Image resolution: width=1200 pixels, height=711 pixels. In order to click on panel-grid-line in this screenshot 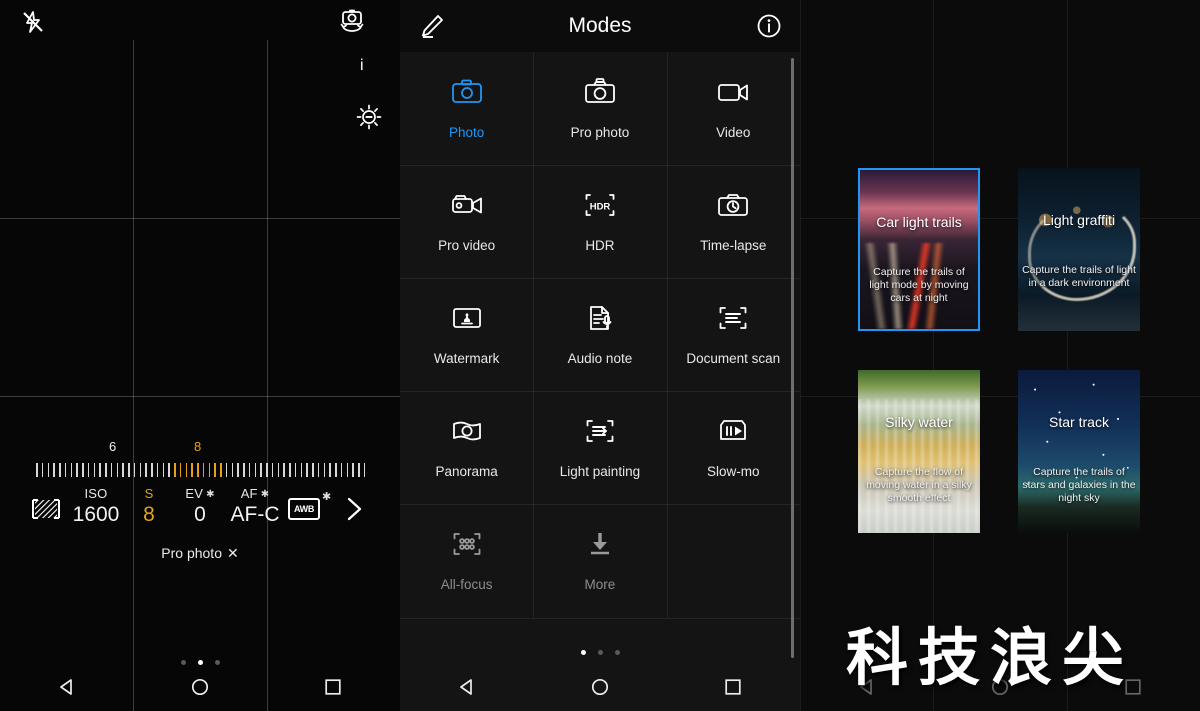, I will do `click(800, 355)`.